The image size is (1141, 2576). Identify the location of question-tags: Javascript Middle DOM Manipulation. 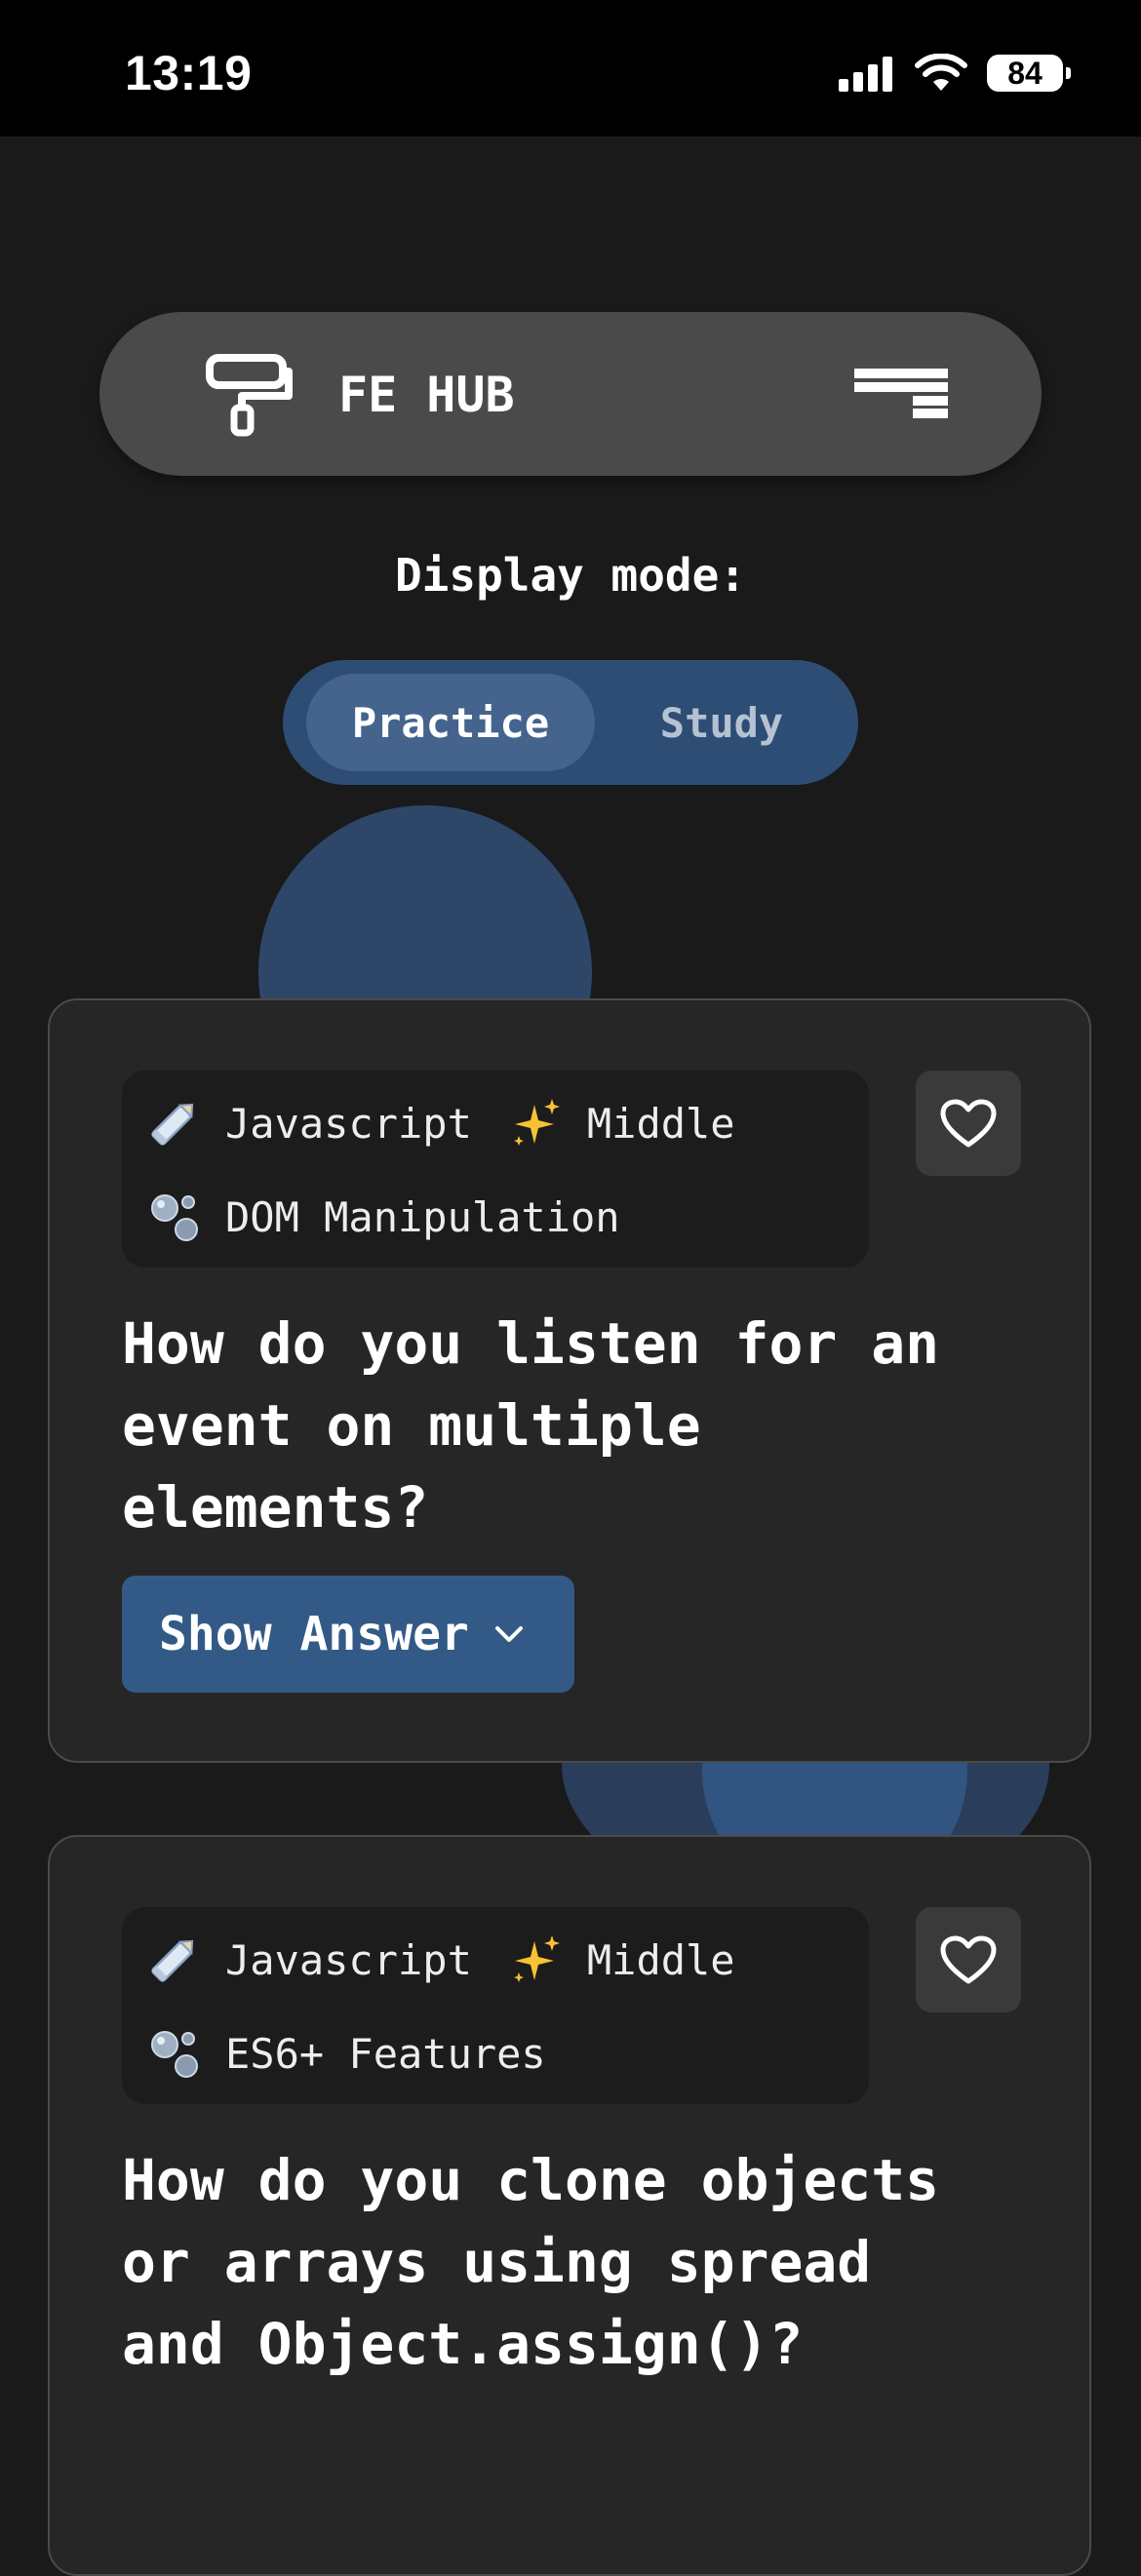
(495, 1169).